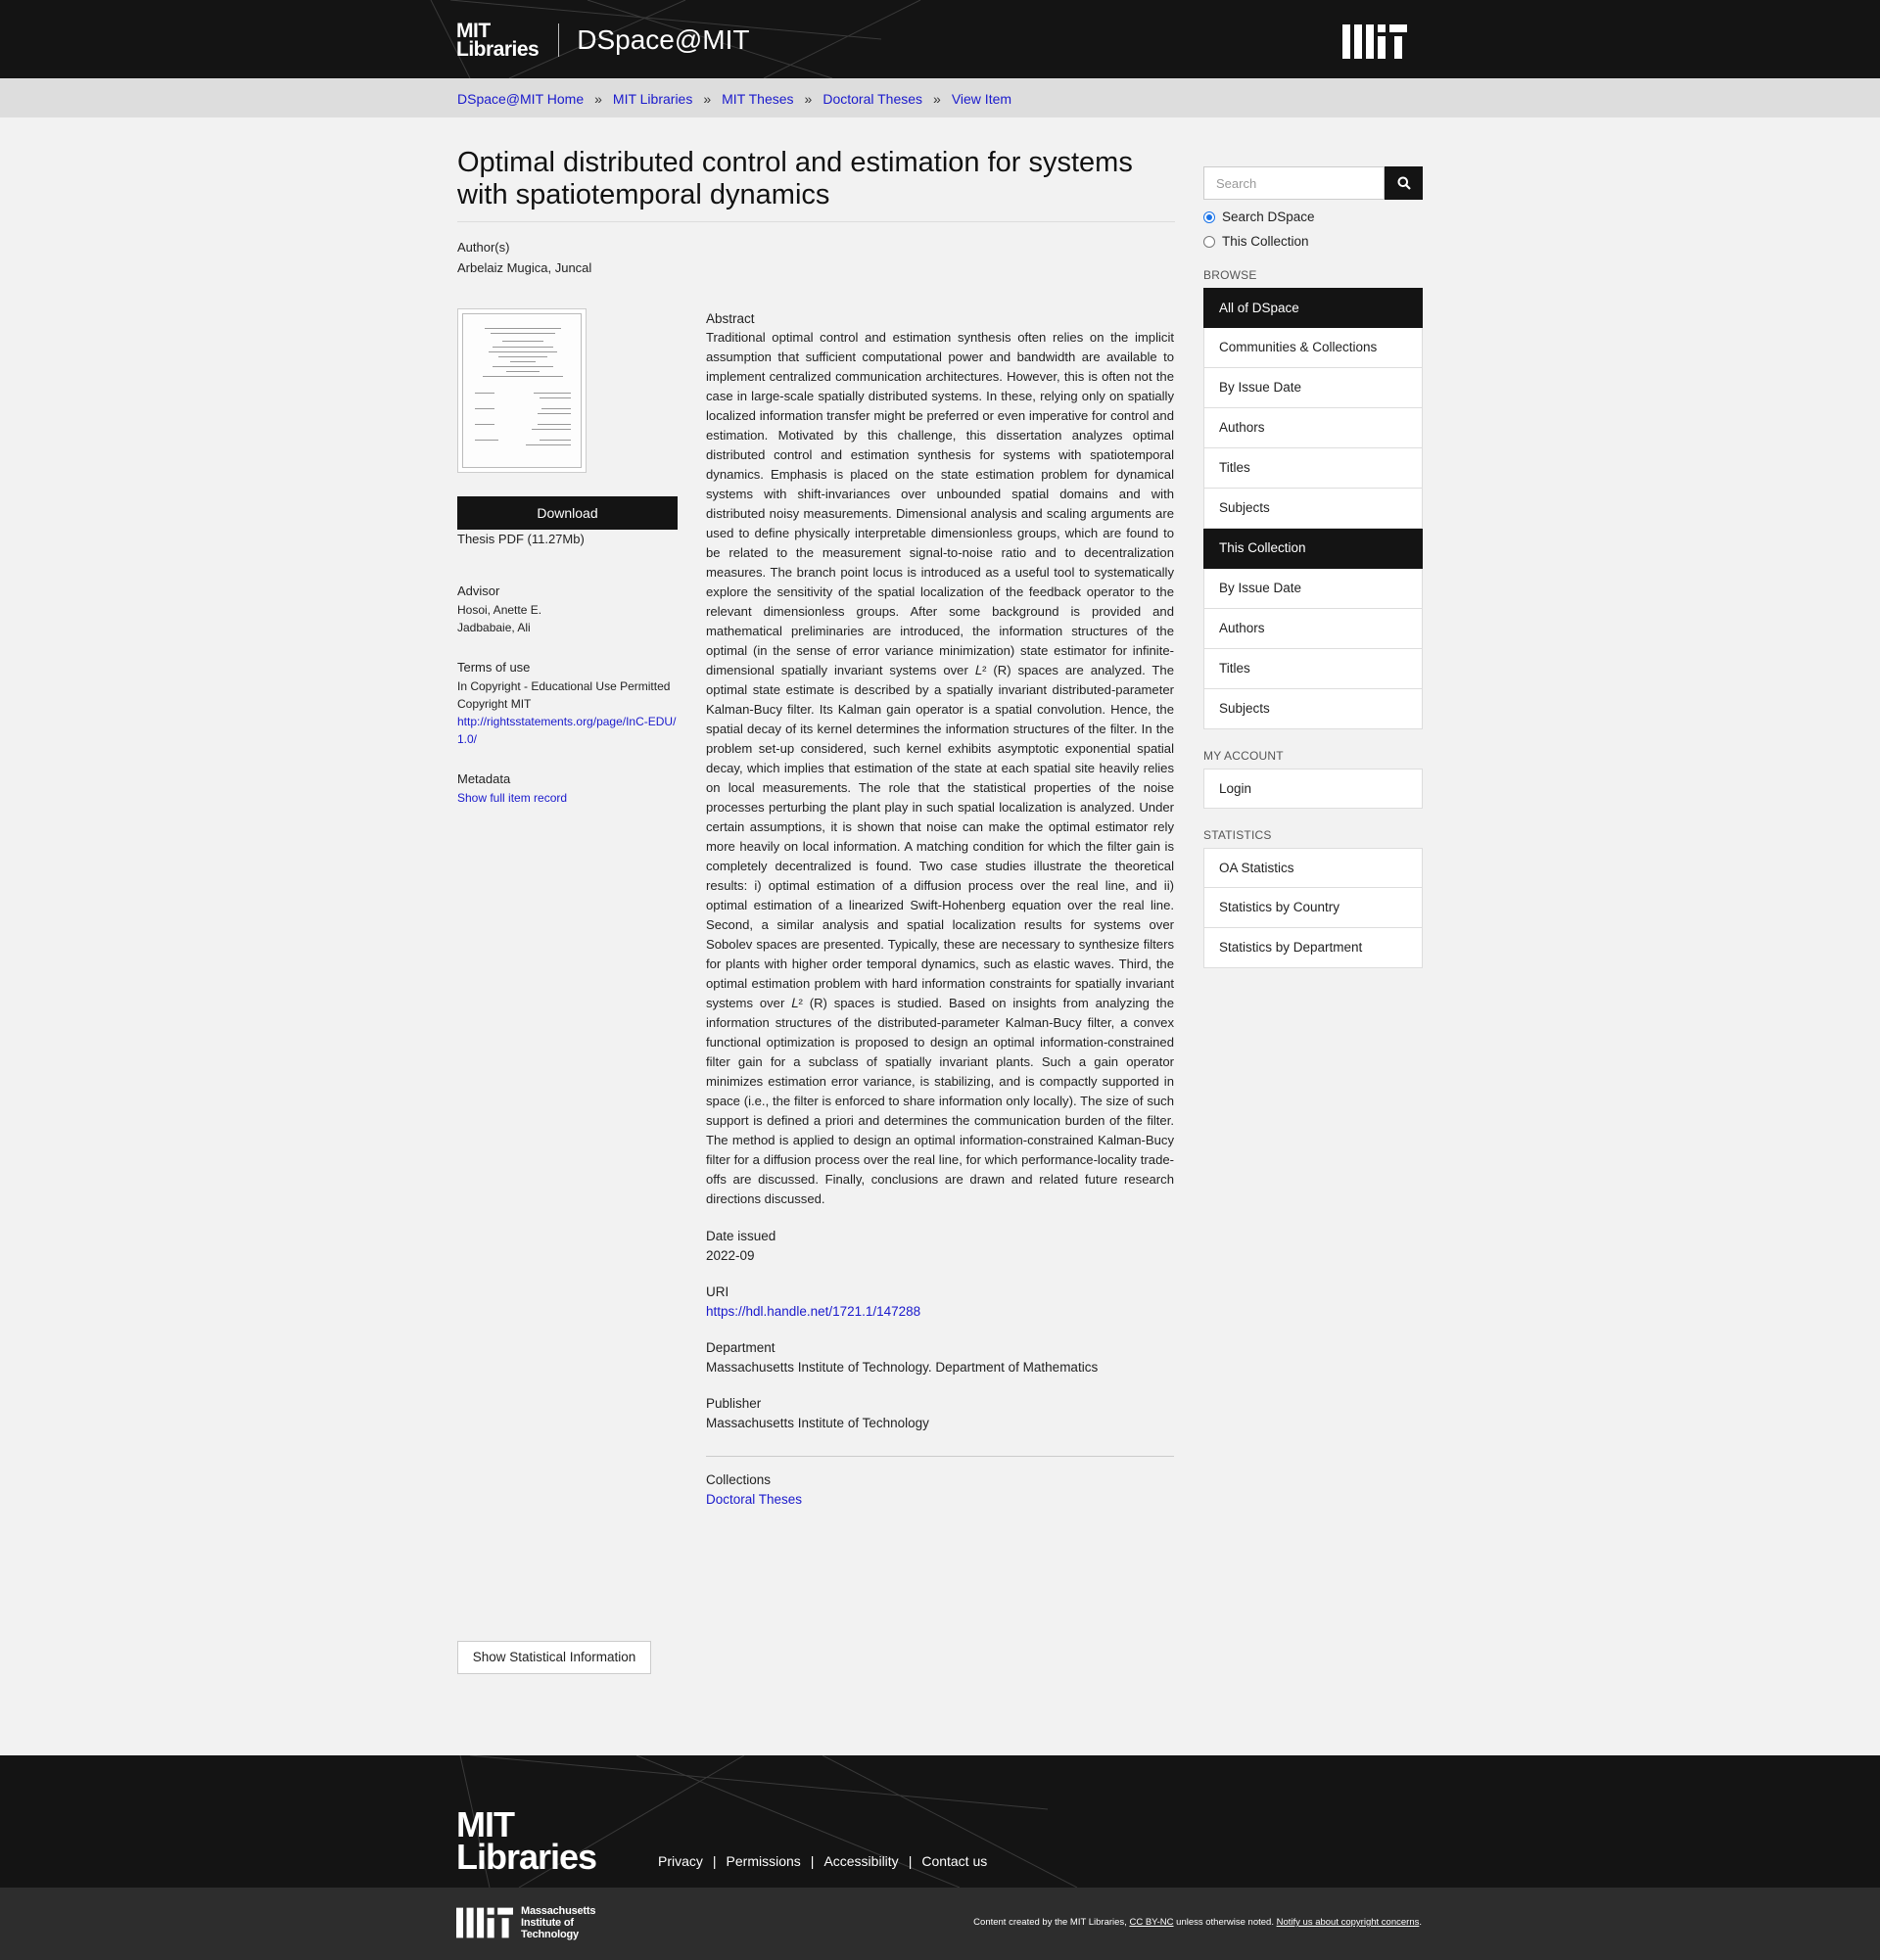  Describe the element at coordinates (1313, 468) in the screenshot. I see `browse-titles: Titles` at that location.